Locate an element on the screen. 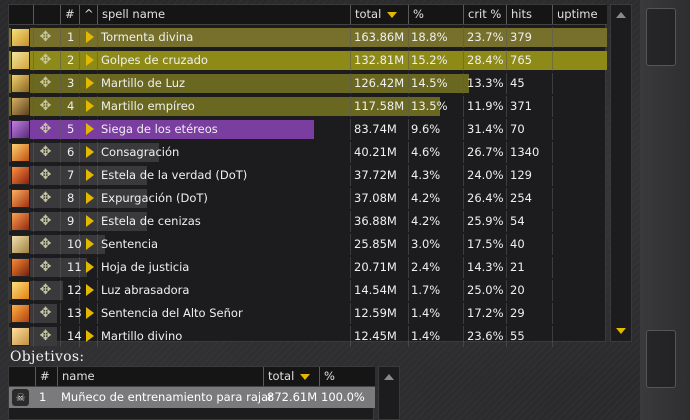 The width and height of the screenshot is (690, 420). header-uptime: uptime is located at coordinates (579, 14).